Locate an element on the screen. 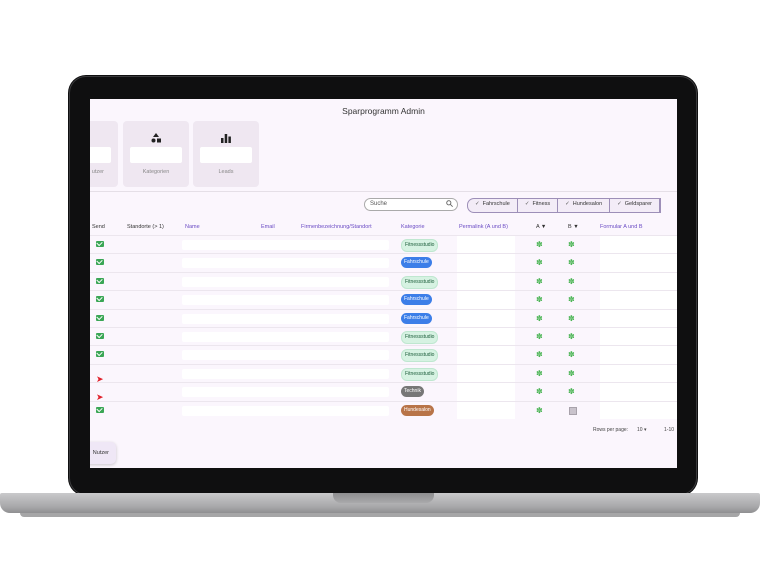  filter-chip-geldsparer: ✓ Geldsparer is located at coordinates (635, 205).